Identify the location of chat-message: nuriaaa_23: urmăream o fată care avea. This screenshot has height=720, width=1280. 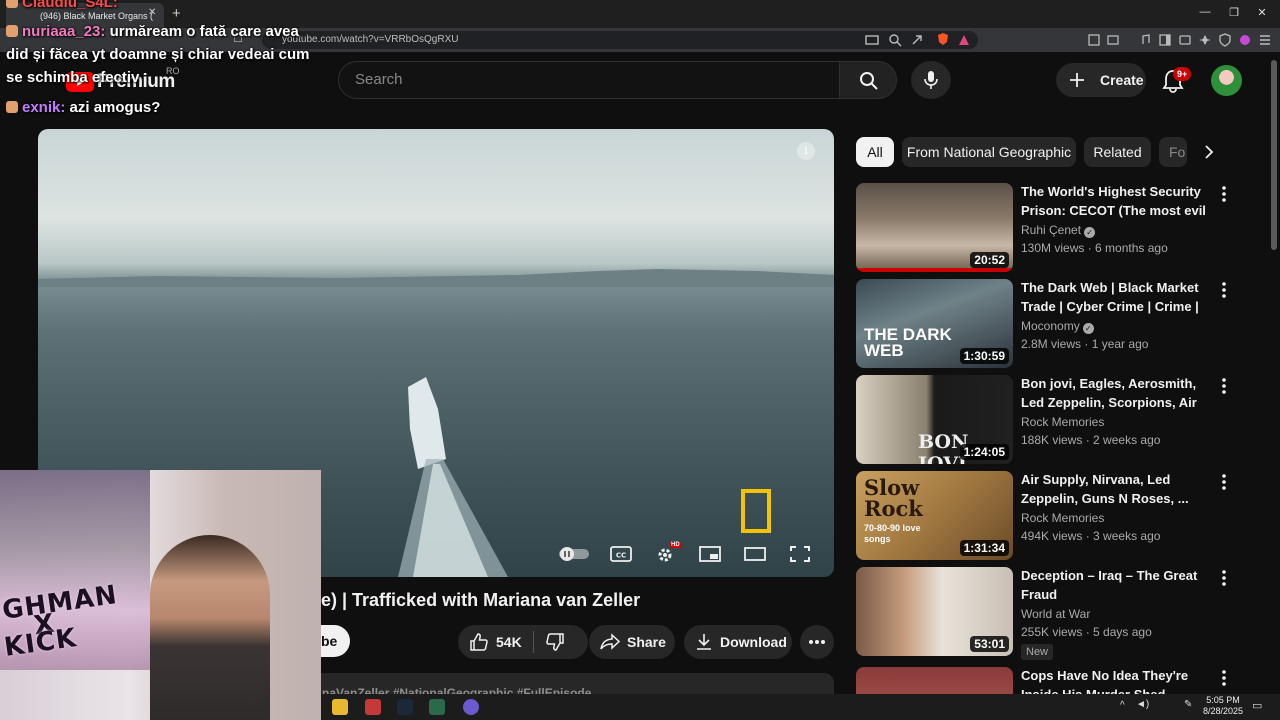
(152, 31).